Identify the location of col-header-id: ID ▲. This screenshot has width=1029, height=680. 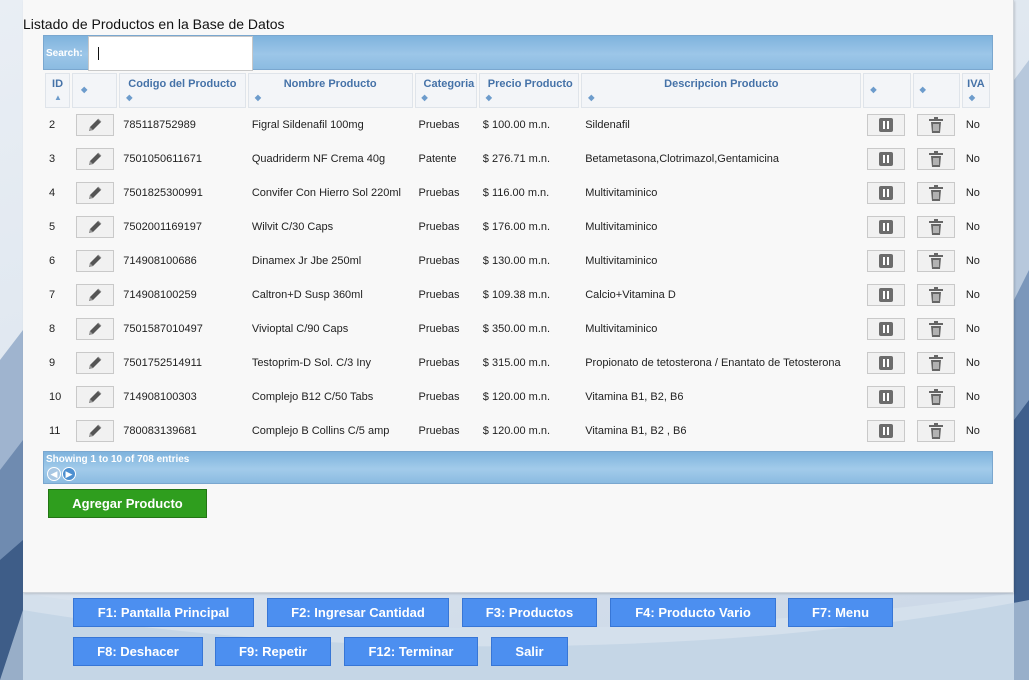
(58, 90).